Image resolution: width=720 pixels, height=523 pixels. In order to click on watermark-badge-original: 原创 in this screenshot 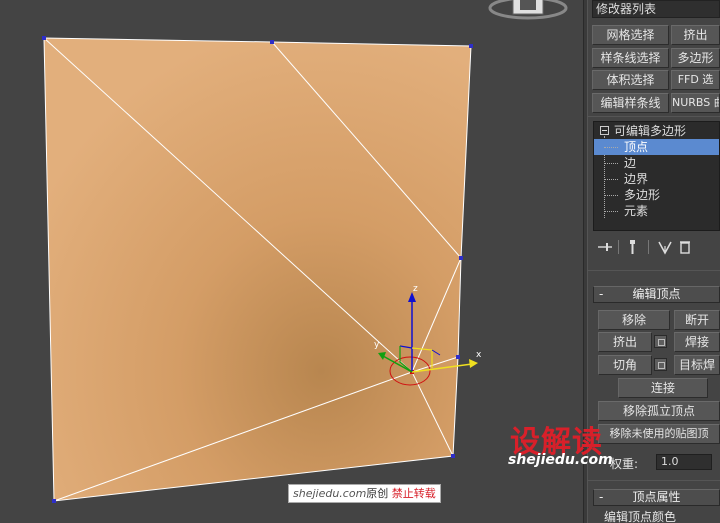, I will do `click(377, 493)`.